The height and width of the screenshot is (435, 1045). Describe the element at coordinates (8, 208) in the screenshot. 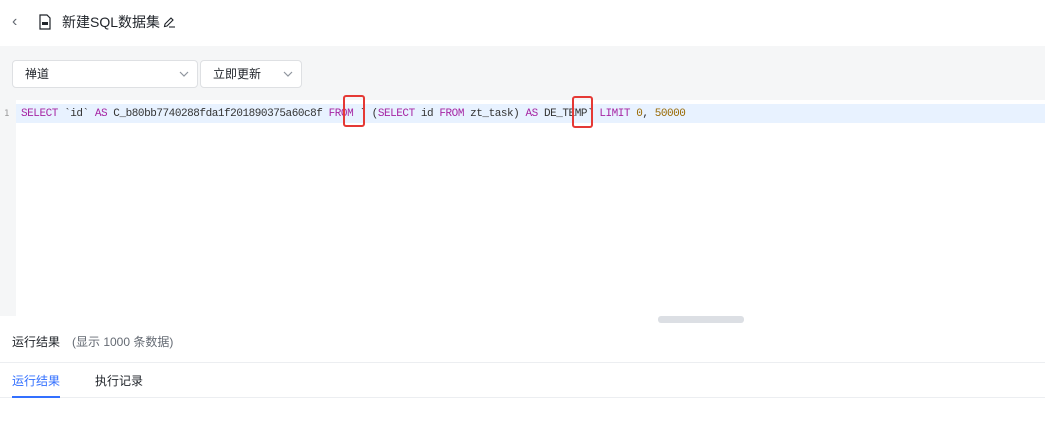

I see `editor-gutter: 1` at that location.